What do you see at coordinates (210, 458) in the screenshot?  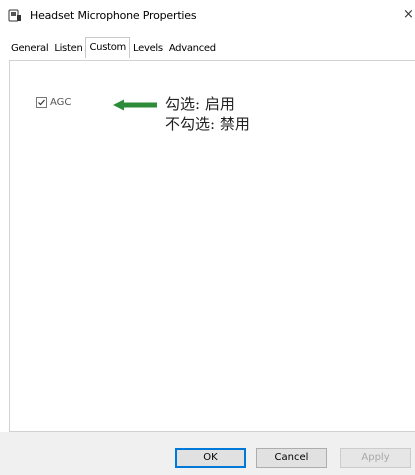 I see `ok-button: OK` at bounding box center [210, 458].